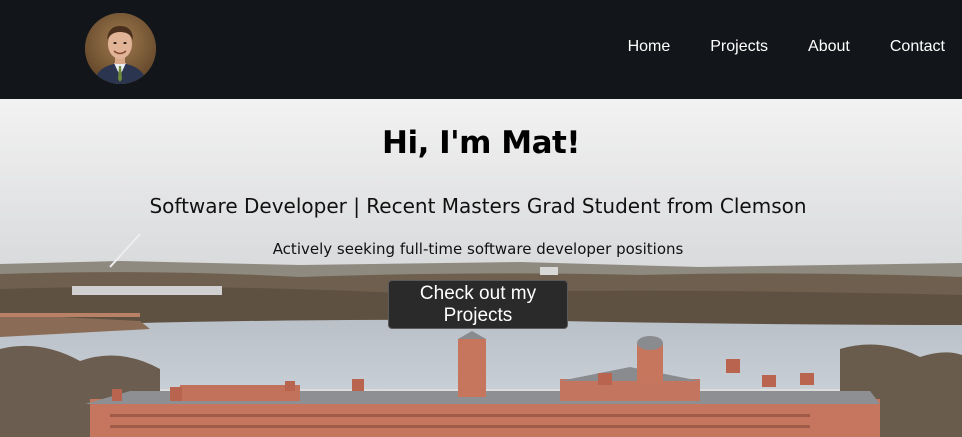 The image size is (962, 437). I want to click on nav-projects: Projects, so click(739, 47).